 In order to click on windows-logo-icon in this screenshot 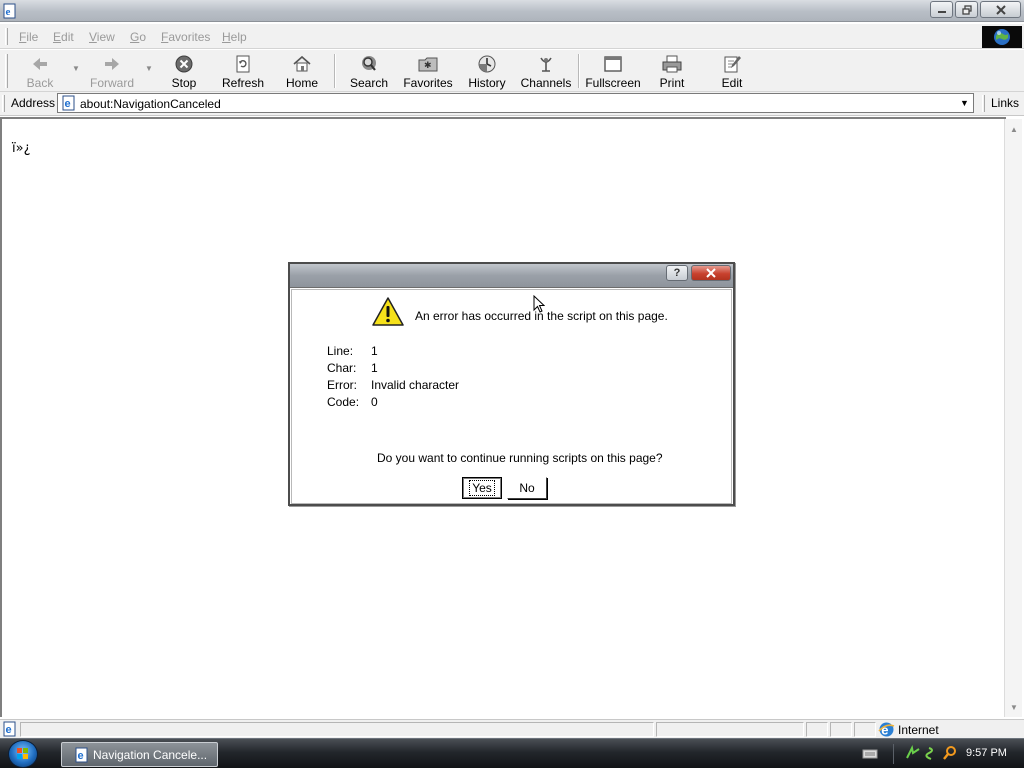, I will do `click(22, 753)`.